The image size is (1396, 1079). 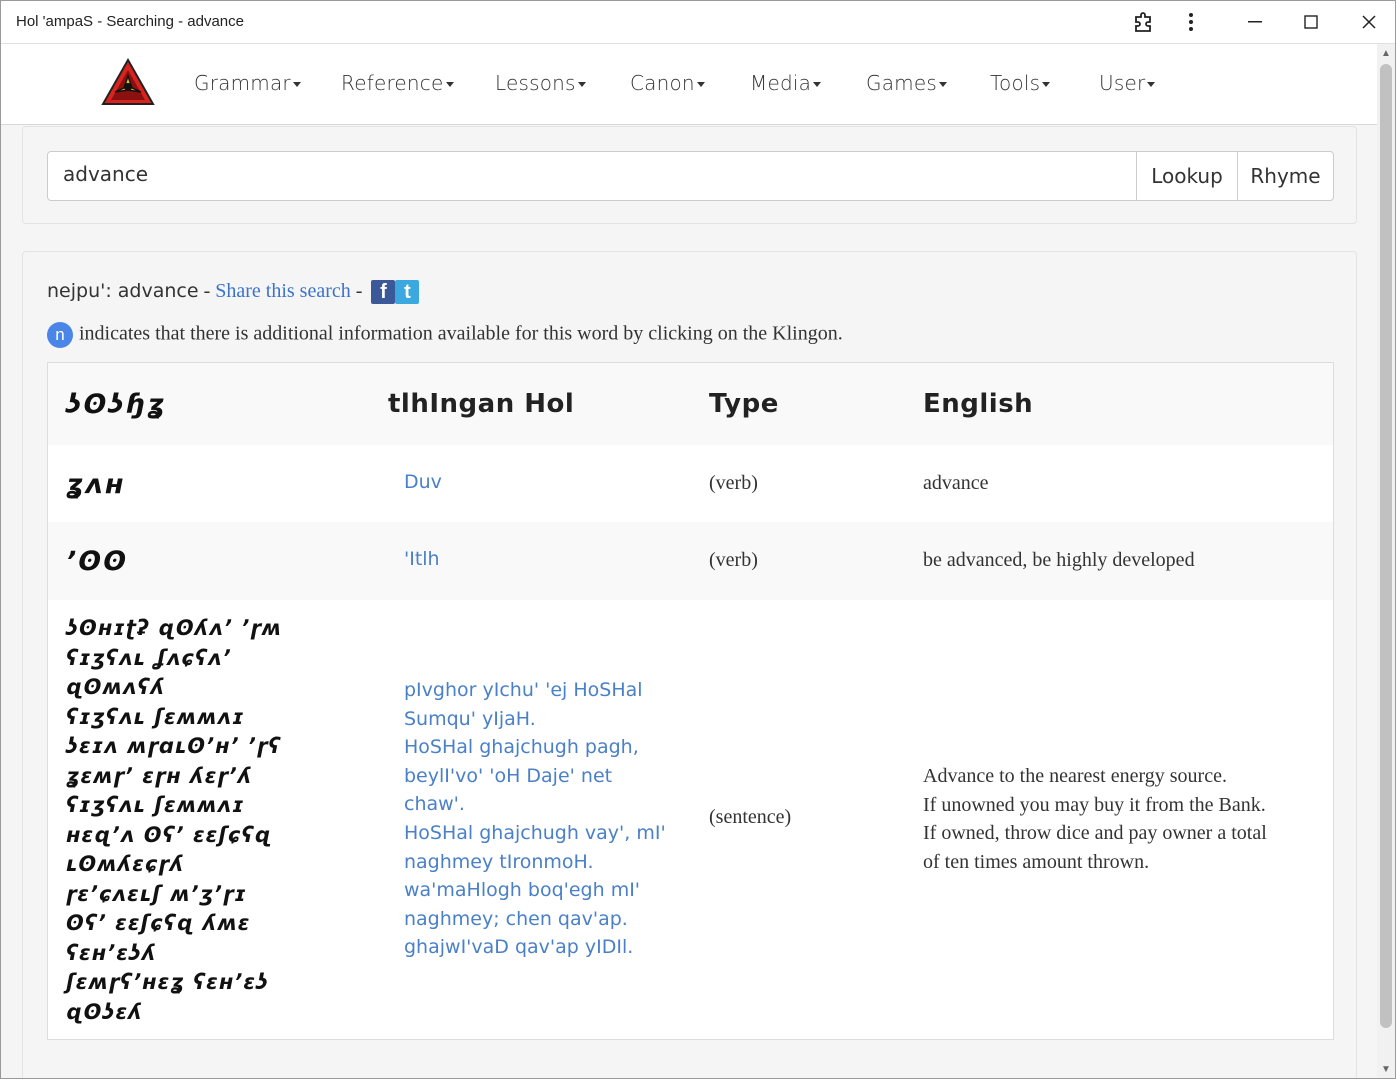 What do you see at coordinates (1255, 22) in the screenshot?
I see `minimize-button` at bounding box center [1255, 22].